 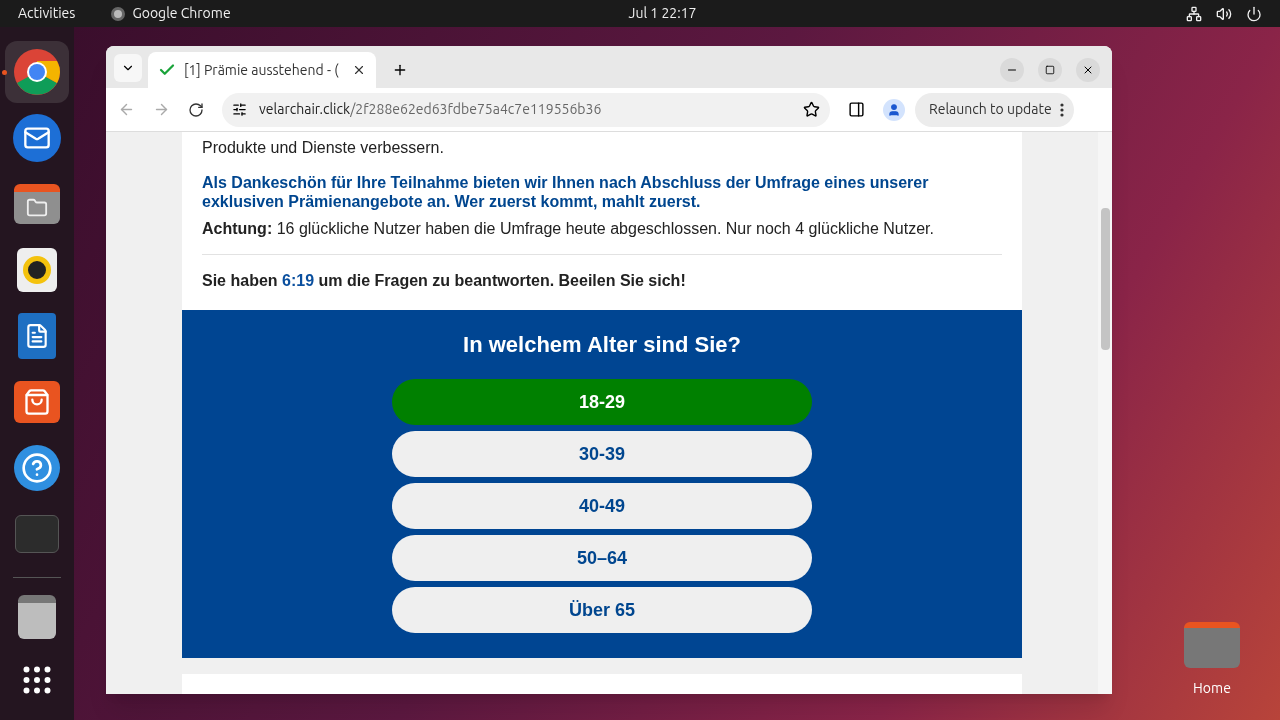 What do you see at coordinates (811, 109) in the screenshot?
I see `bookmark-icon` at bounding box center [811, 109].